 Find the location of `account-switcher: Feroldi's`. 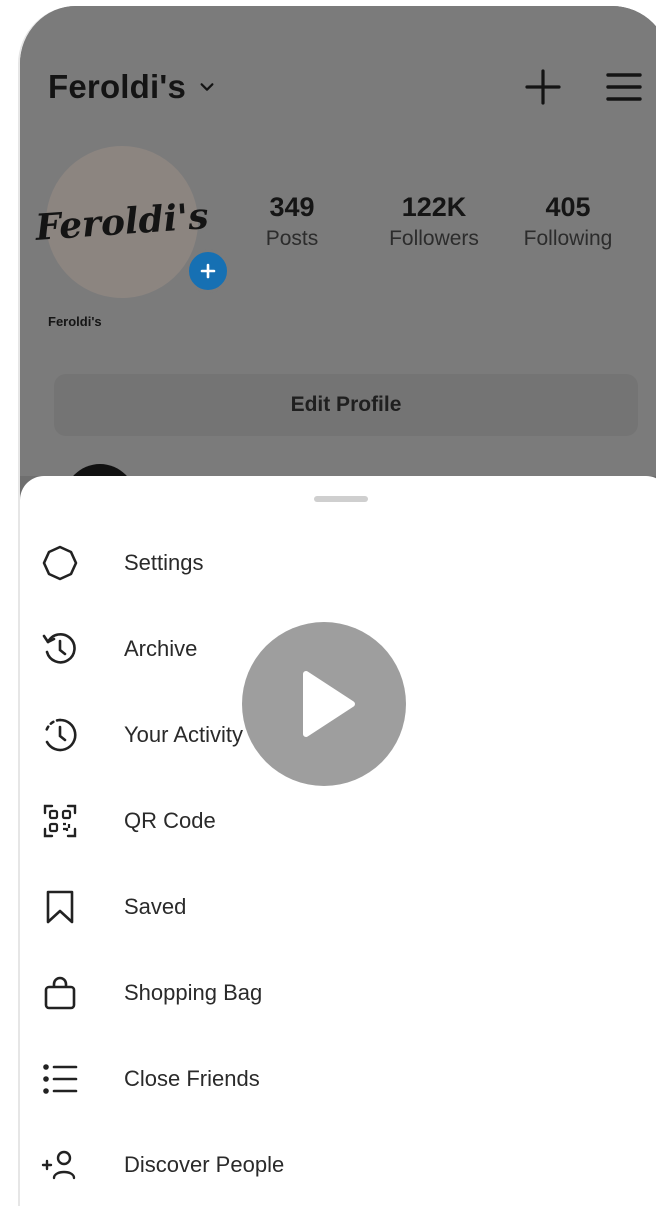

account-switcher: Feroldi's is located at coordinates (132, 87).